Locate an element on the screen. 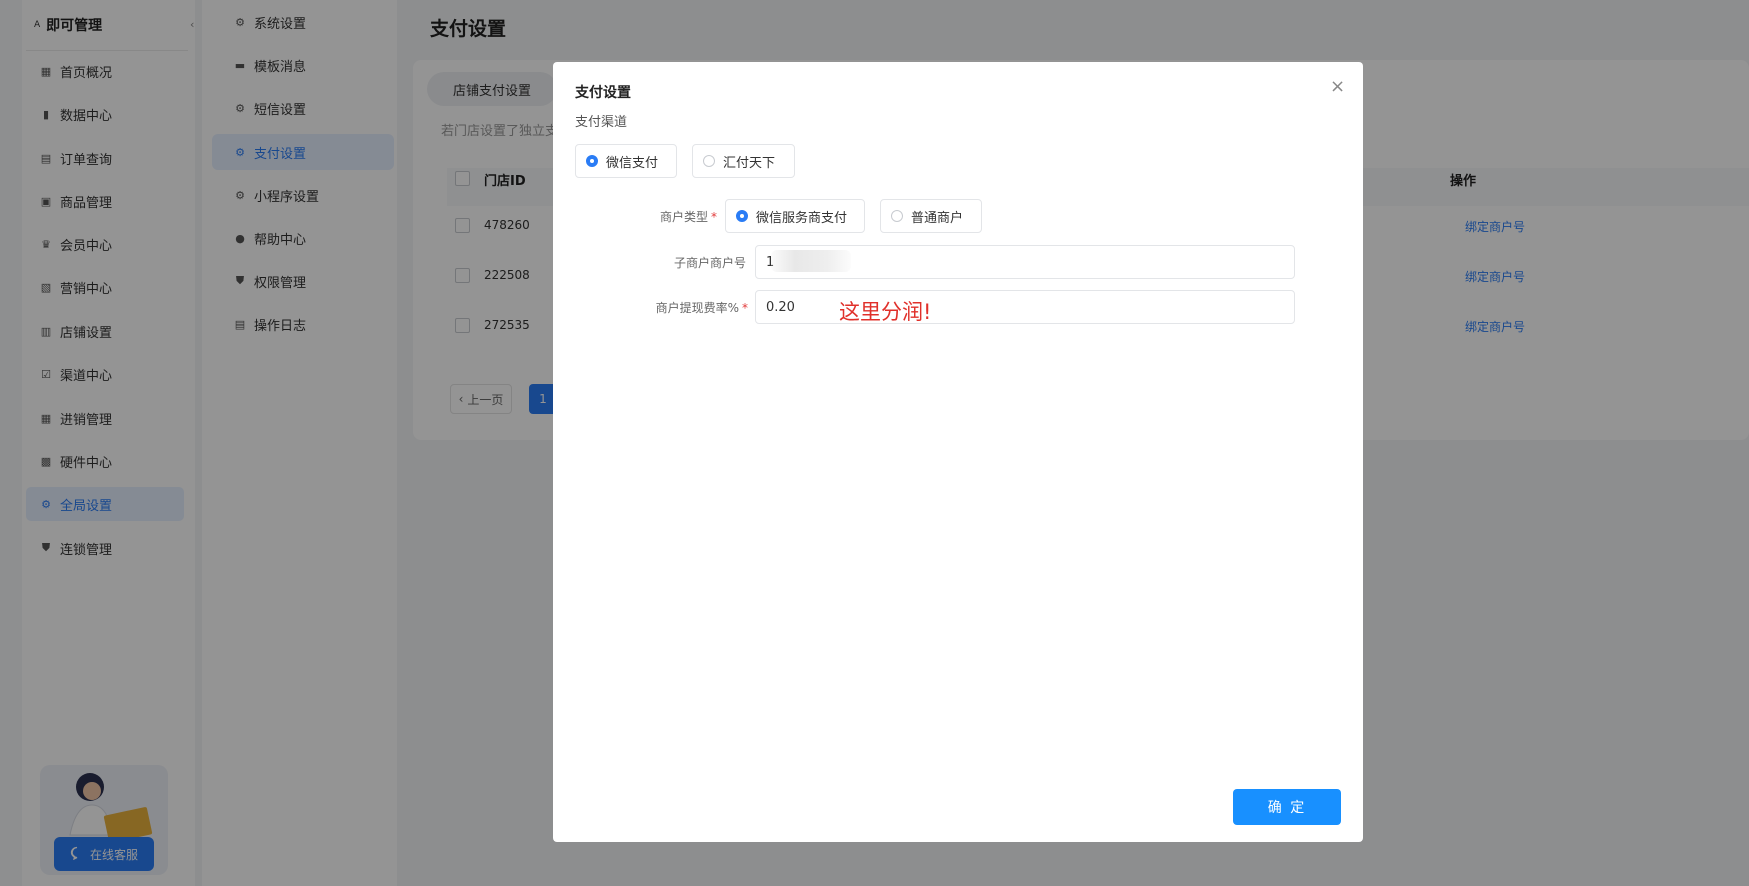 This screenshot has width=1749, height=886. merchant-type-option-label: 普通商户 is located at coordinates (937, 218).